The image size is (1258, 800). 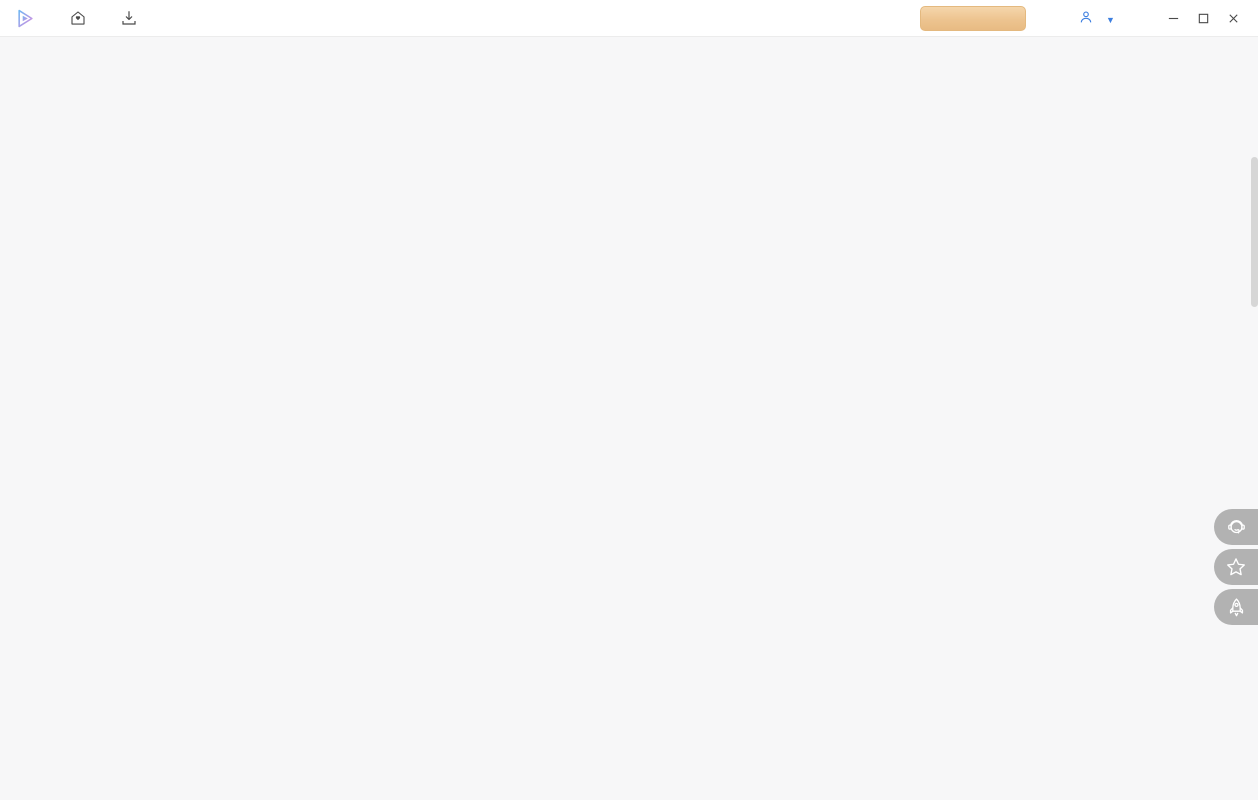 What do you see at coordinates (1110, 19) in the screenshot?
I see `chevron-down-icon: ▼` at bounding box center [1110, 19].